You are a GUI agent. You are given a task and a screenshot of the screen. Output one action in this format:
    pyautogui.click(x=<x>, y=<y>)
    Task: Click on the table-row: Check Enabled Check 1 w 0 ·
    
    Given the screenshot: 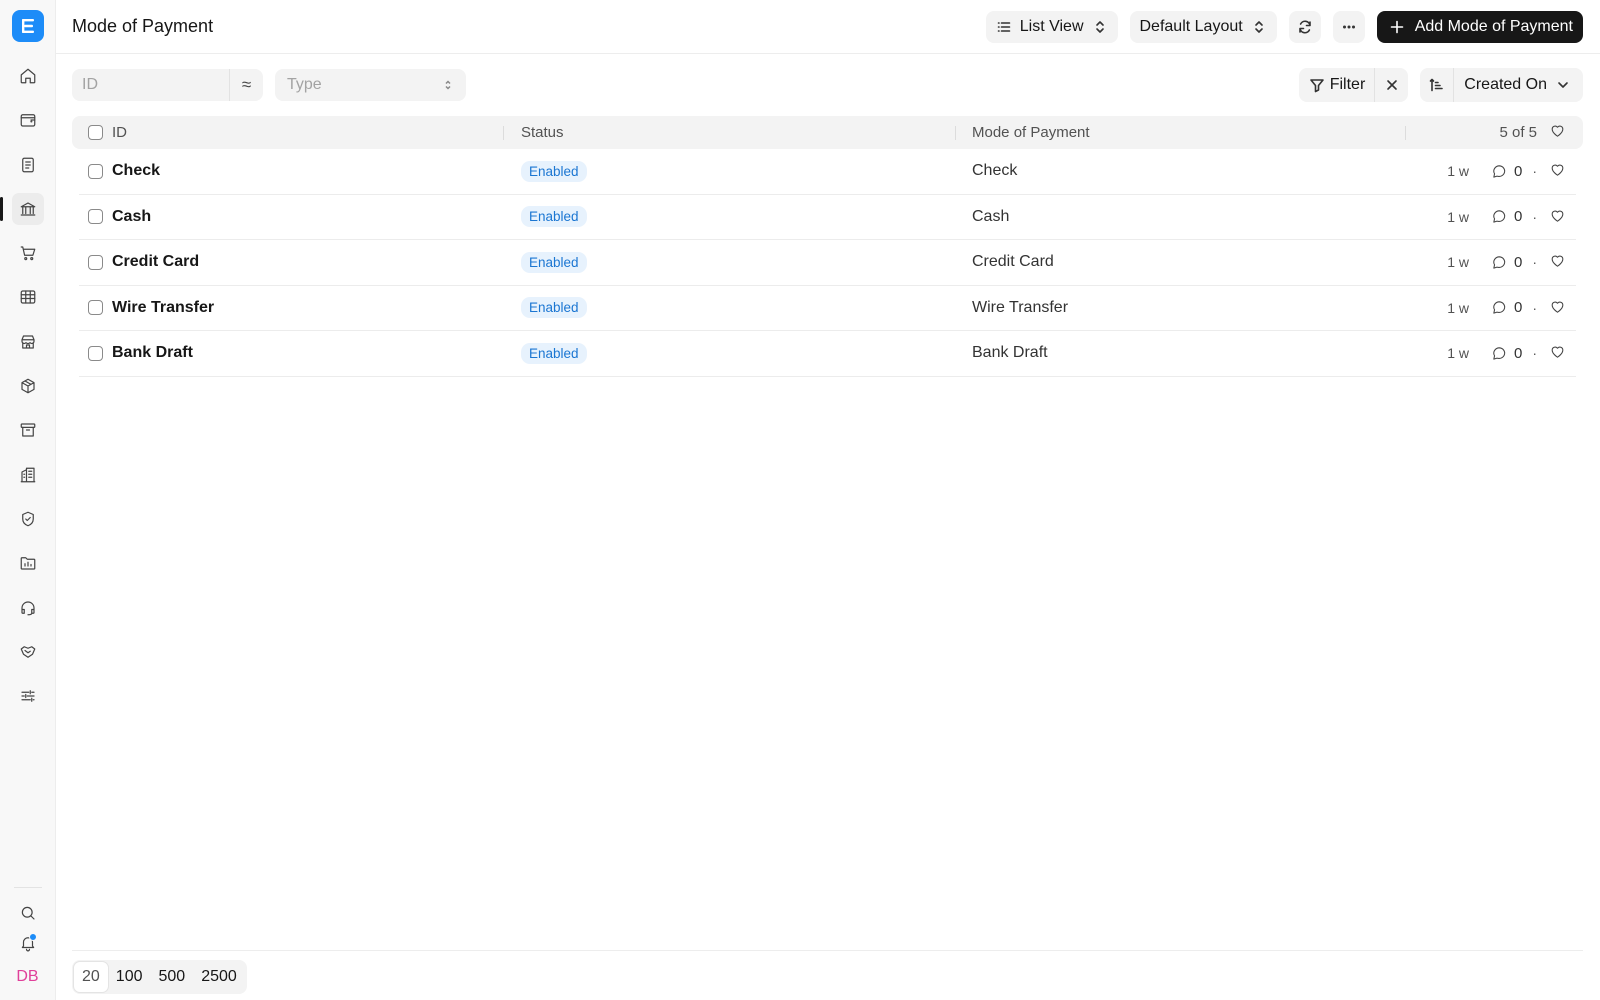 What is the action you would take?
    pyautogui.click(x=827, y=172)
    